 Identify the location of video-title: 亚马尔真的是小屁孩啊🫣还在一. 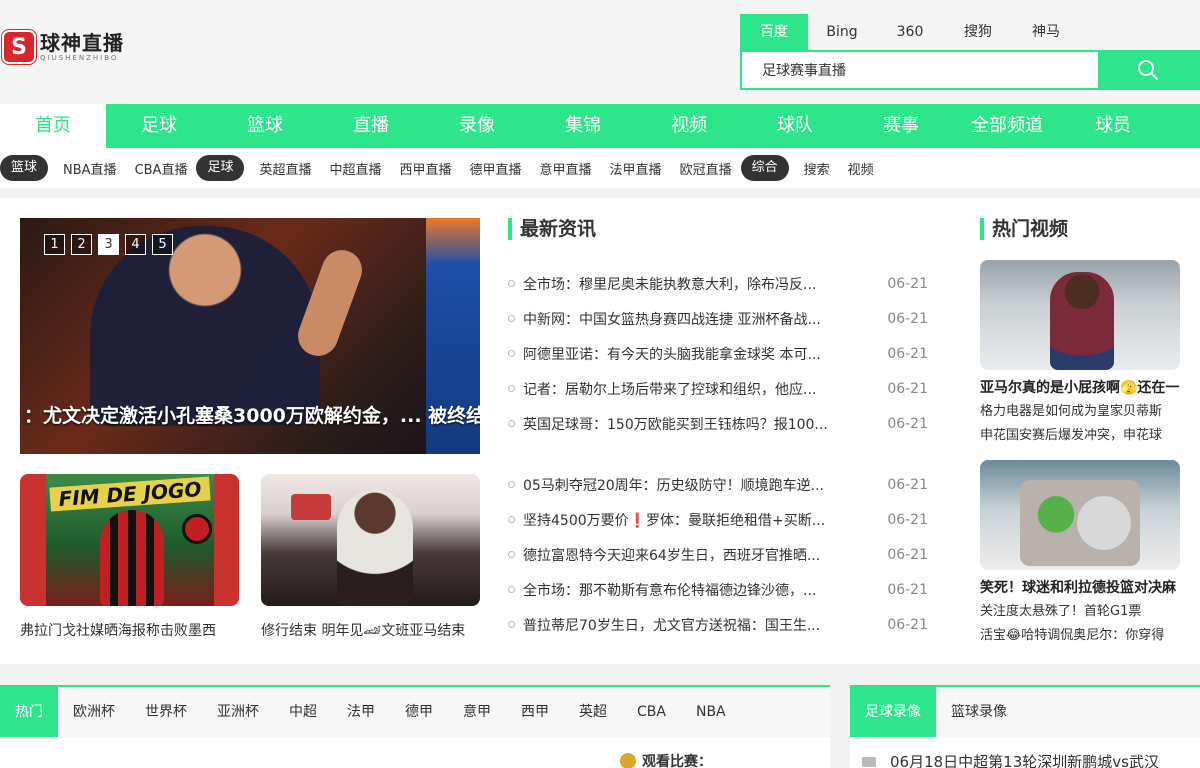
(1080, 388).